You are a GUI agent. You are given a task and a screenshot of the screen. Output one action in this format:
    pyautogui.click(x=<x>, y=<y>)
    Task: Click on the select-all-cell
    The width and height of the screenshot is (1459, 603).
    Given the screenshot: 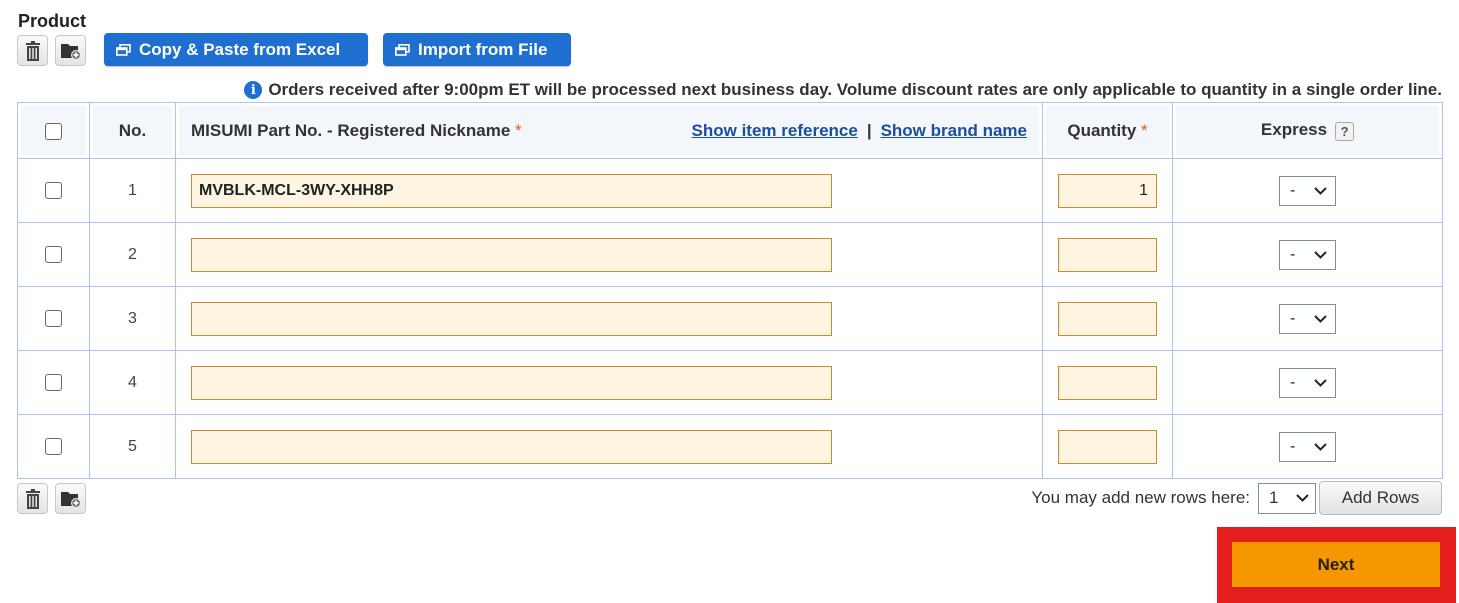 What is the action you would take?
    pyautogui.click(x=53, y=130)
    